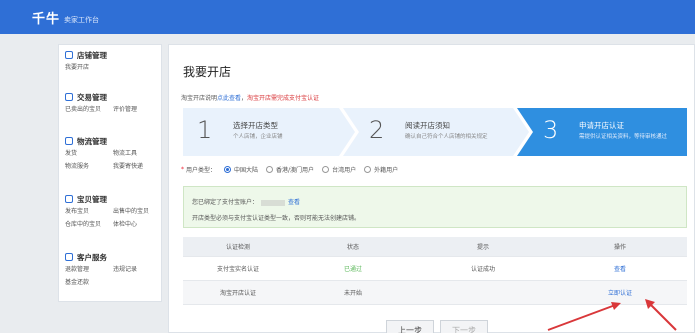 This screenshot has width=695, height=333. I want to click on radio-foreign: 外籍用户, so click(381, 169).